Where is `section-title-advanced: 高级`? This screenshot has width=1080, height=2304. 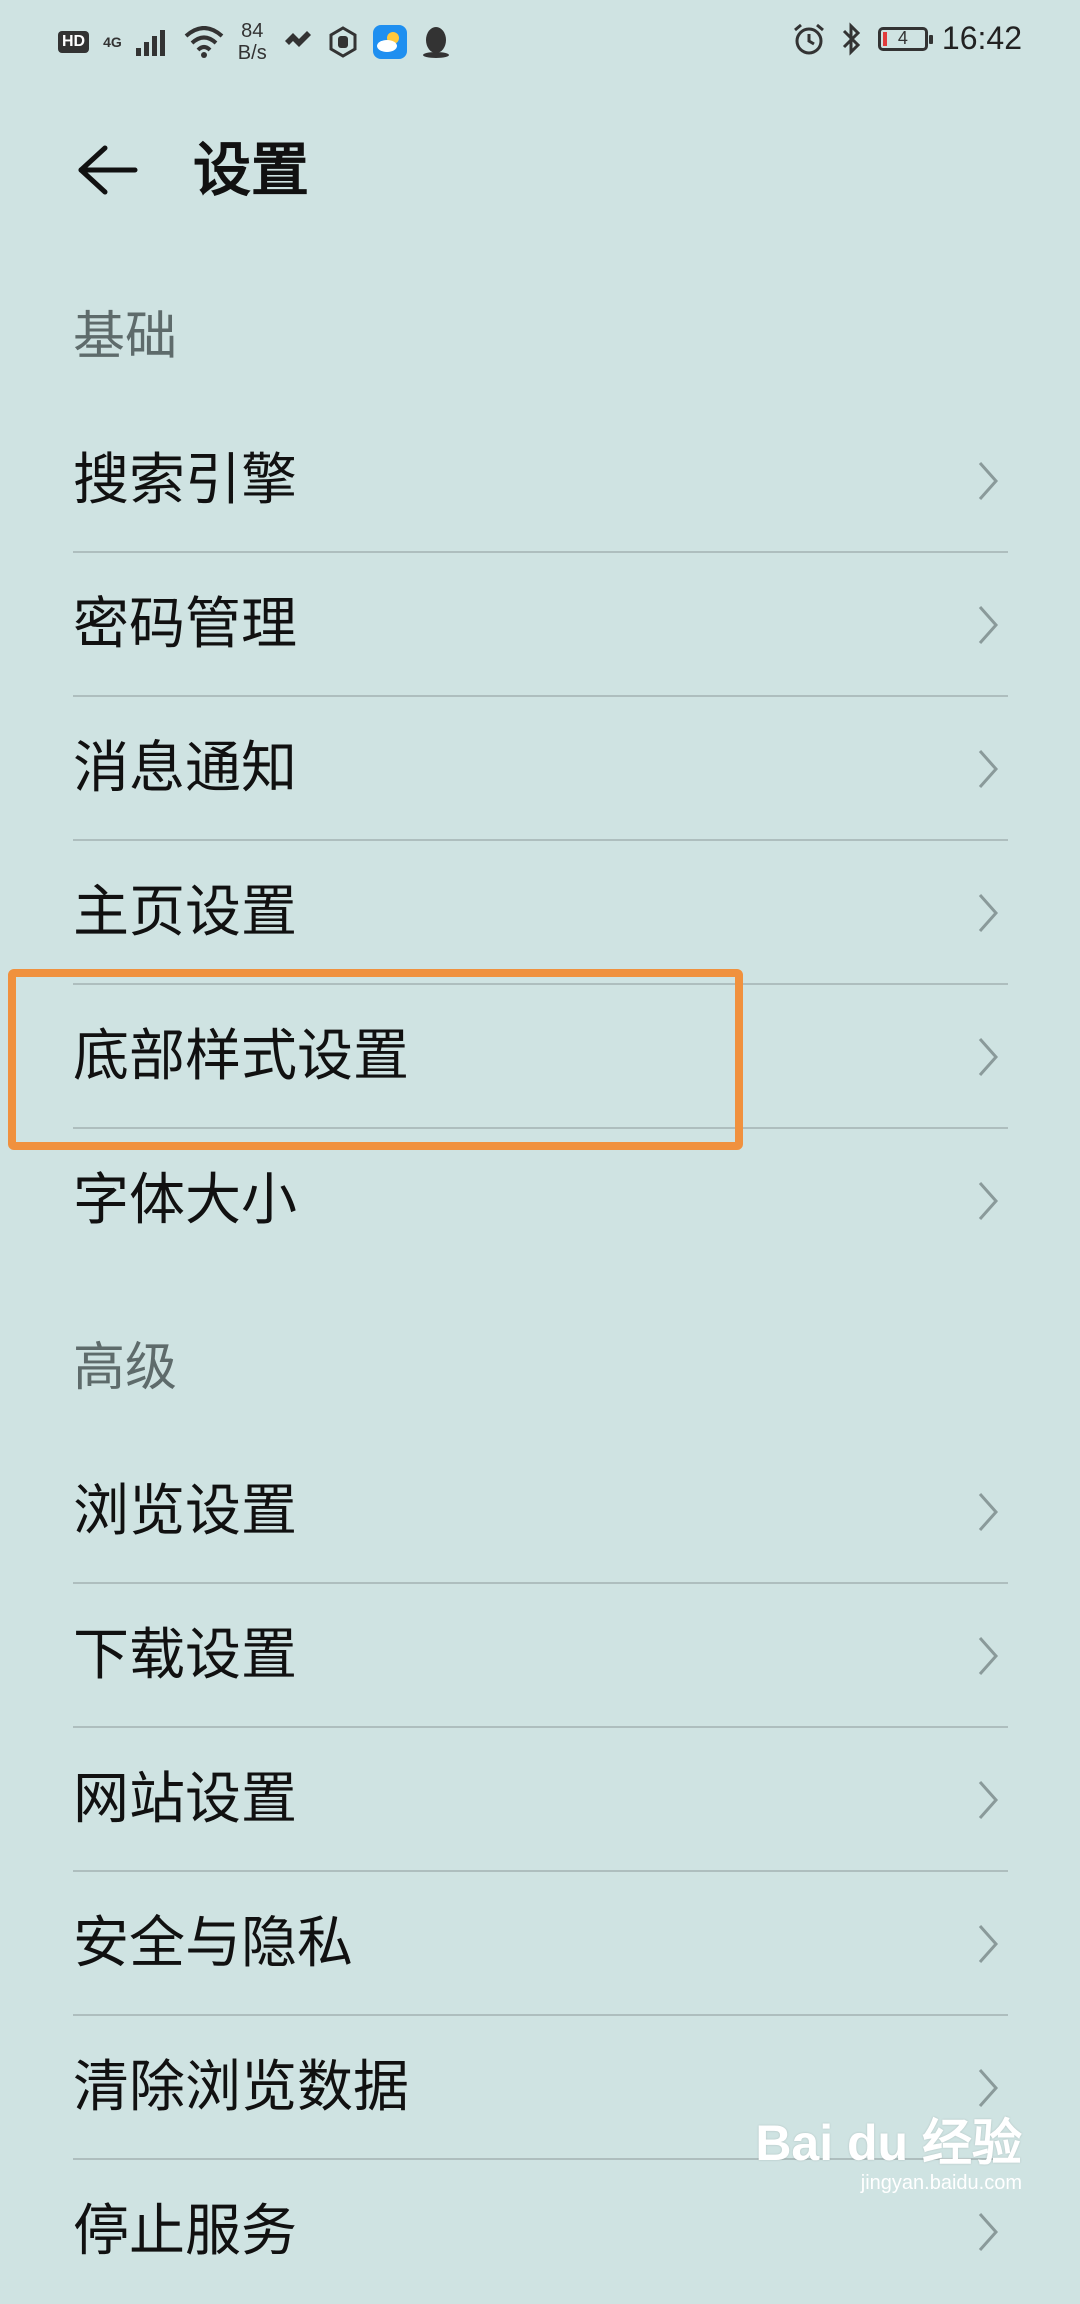
section-title-advanced: 高级 is located at coordinates (125, 1368).